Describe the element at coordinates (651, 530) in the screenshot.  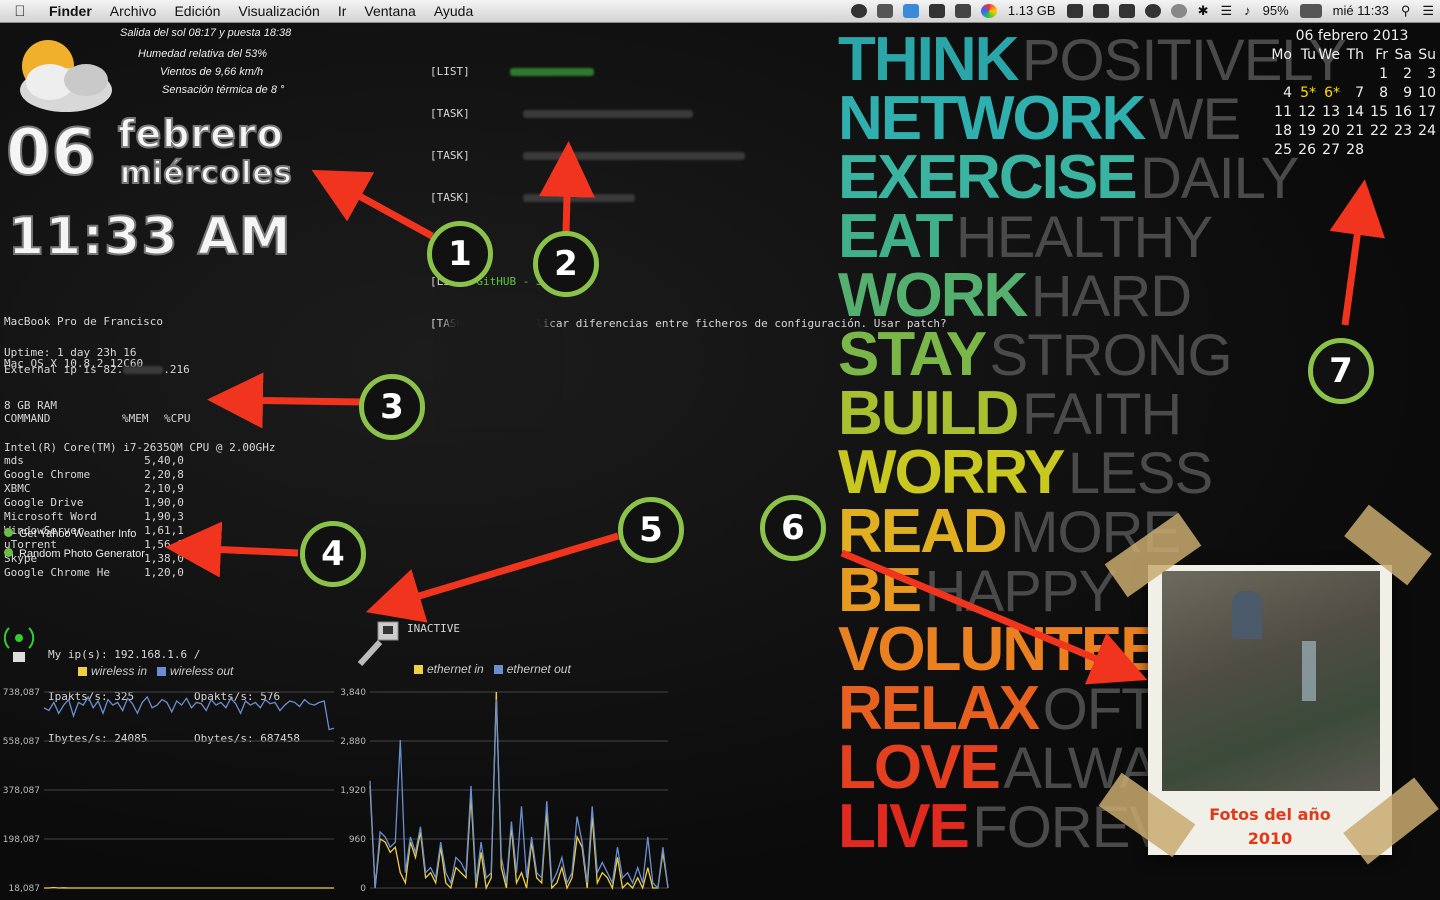
I see `annotation-badge-5: 5` at that location.